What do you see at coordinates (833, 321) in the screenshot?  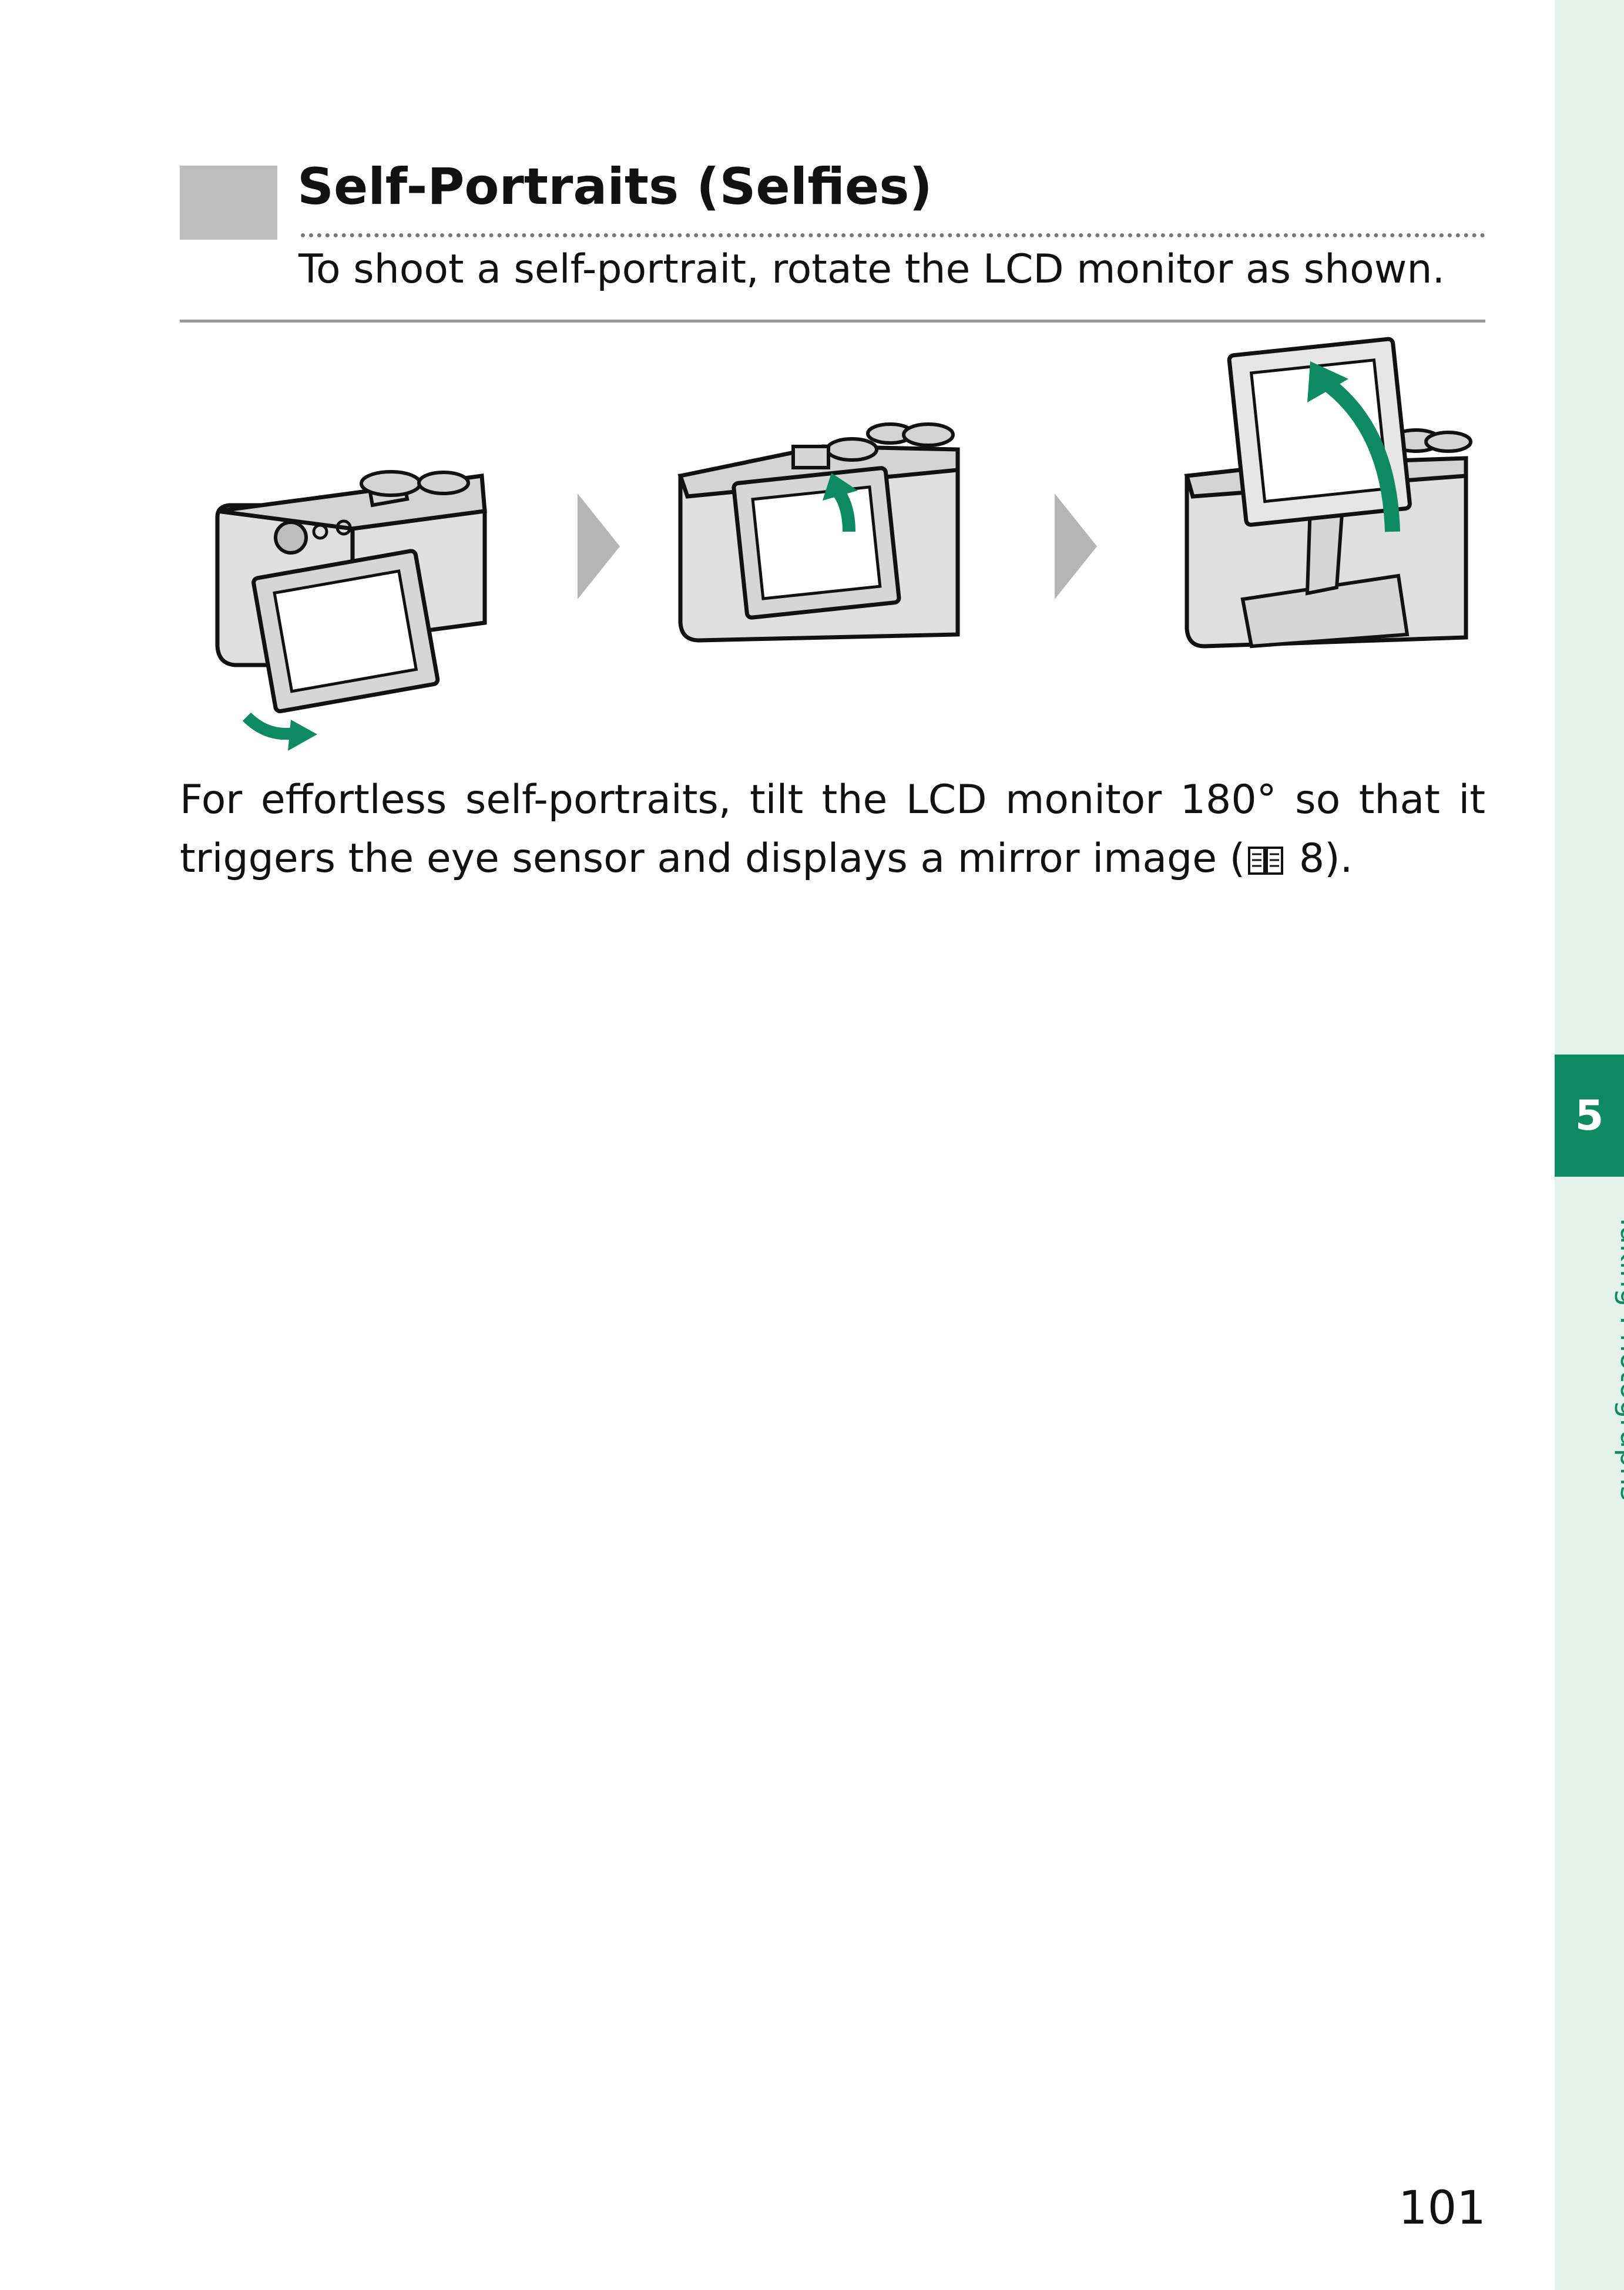 I see `header-divider` at bounding box center [833, 321].